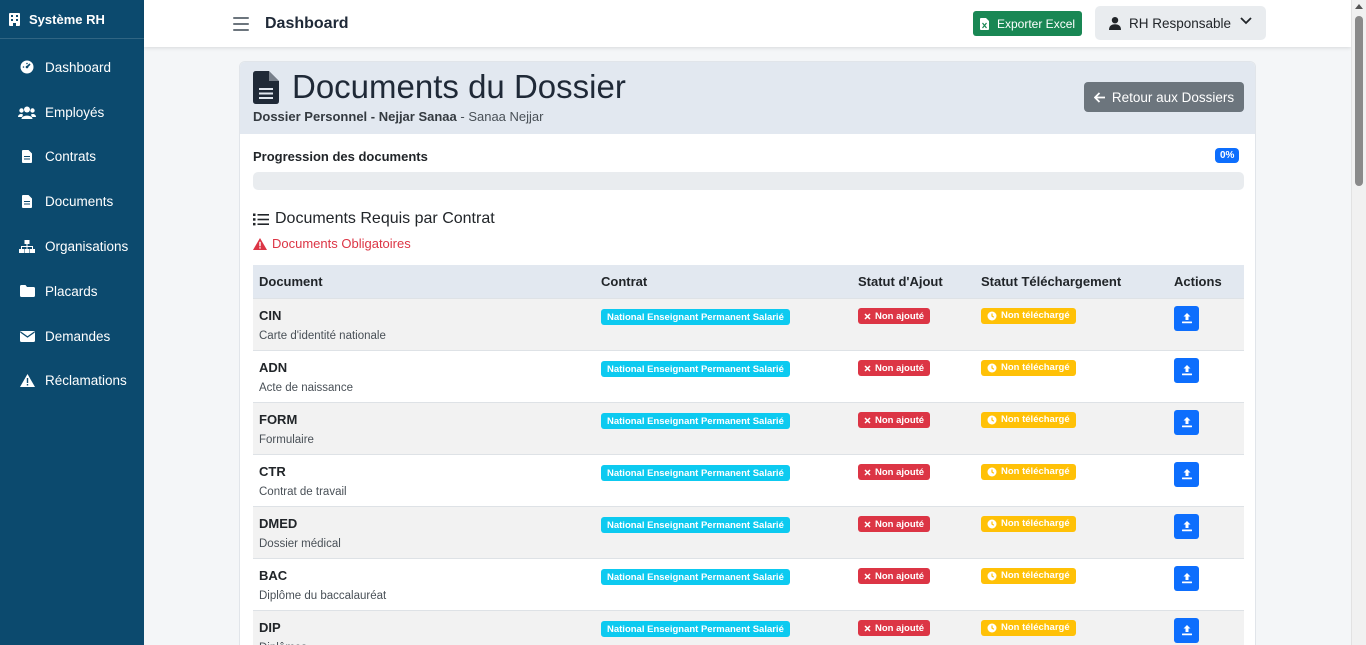 The height and width of the screenshot is (645, 1366). What do you see at coordinates (1246, 21) in the screenshot?
I see `chevron-down-icon` at bounding box center [1246, 21].